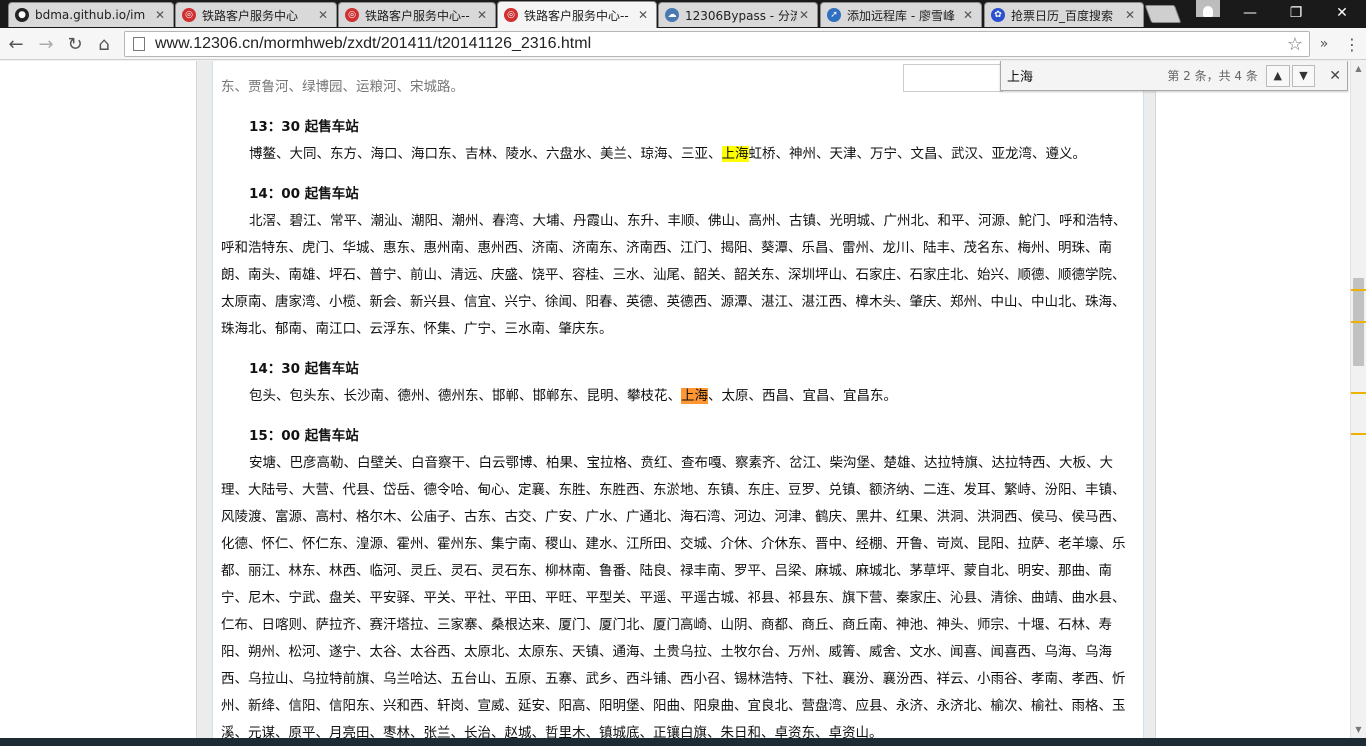 The image size is (1366, 746). I want to click on tab-12306-2: ◎ 铁路客户服务中心-- ✕, so click(417, 14).